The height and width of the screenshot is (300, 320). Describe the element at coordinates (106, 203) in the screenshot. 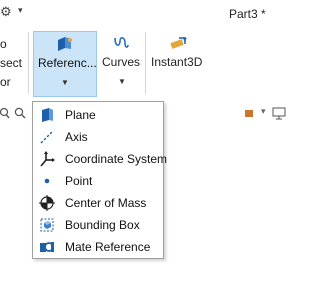

I see `menu-item-label: Center of Mass` at that location.